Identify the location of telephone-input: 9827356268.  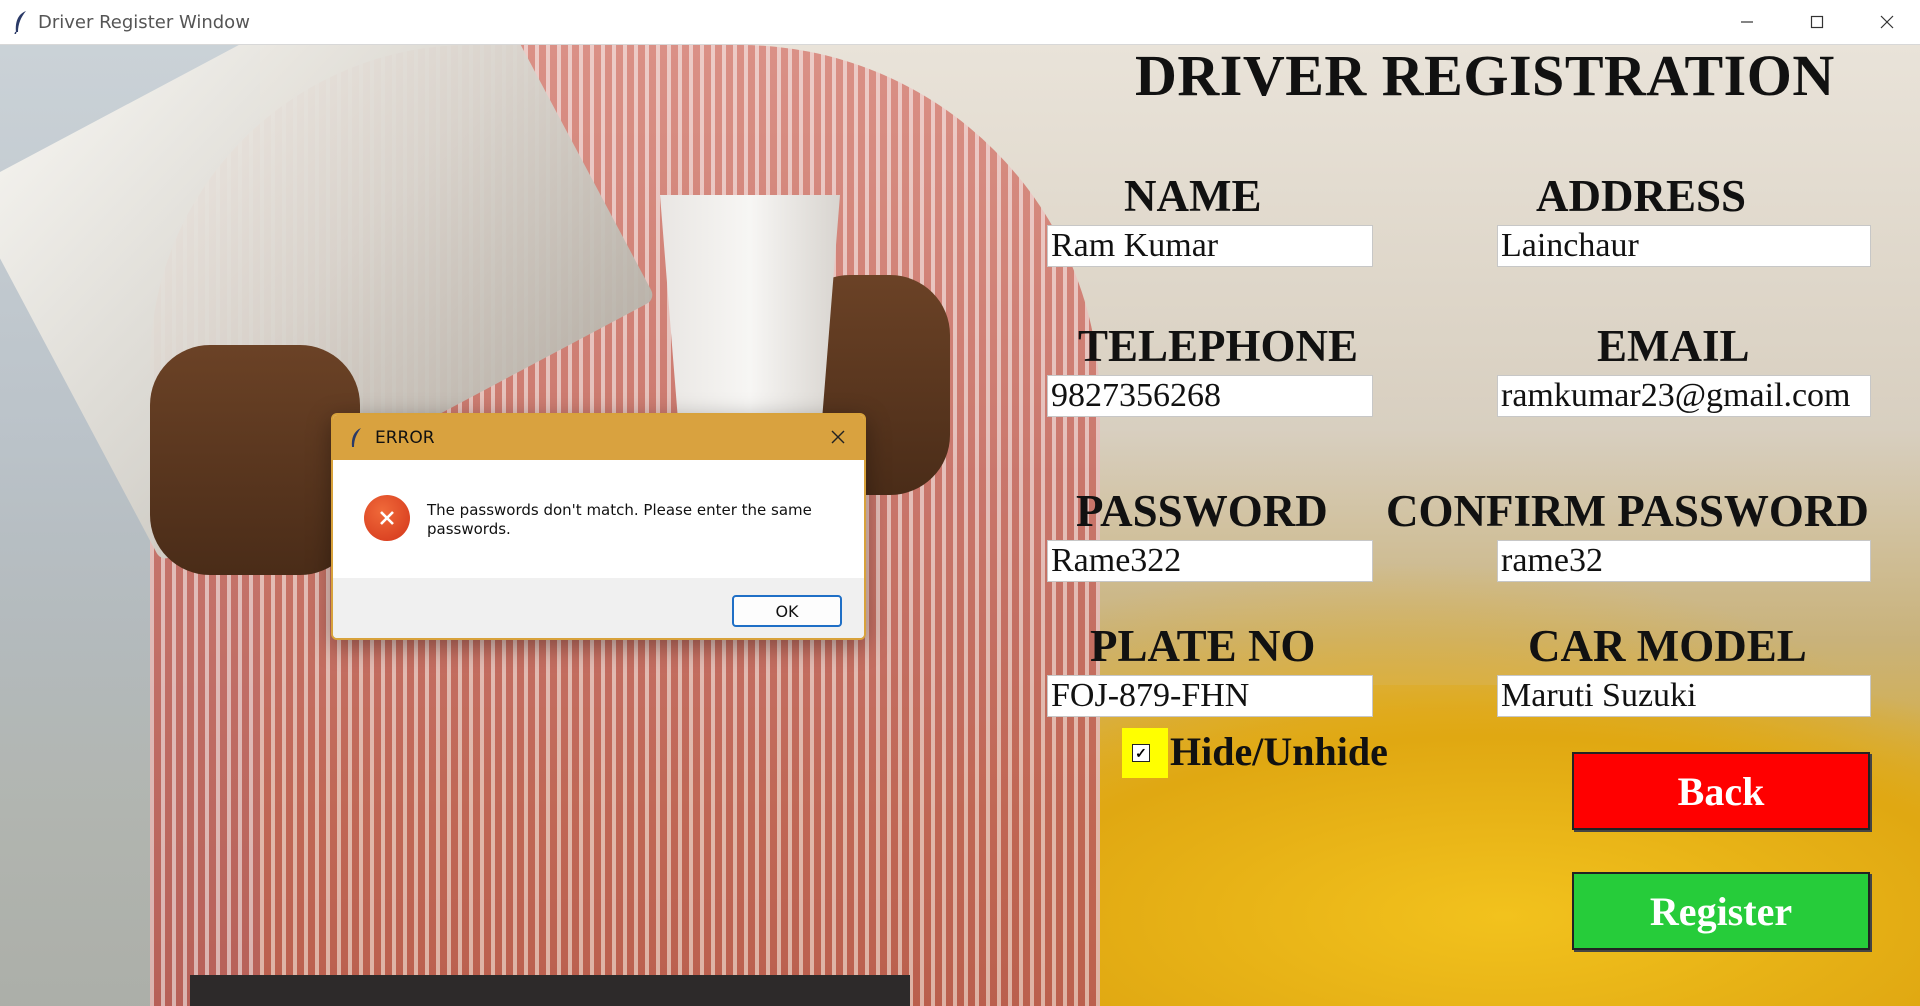
(1210, 396).